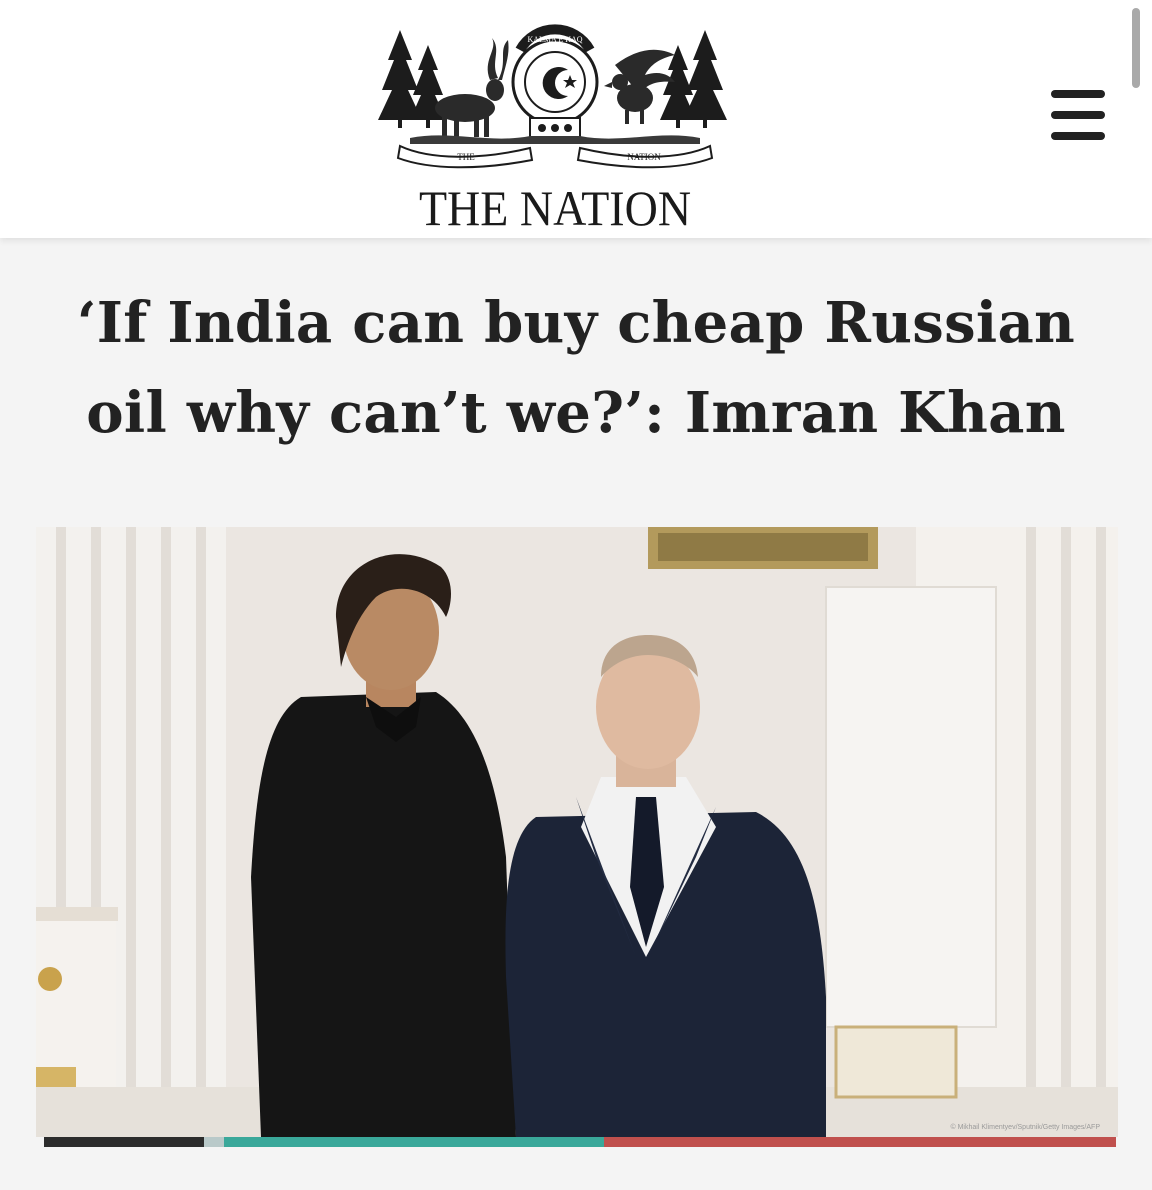 The width and height of the screenshot is (1152, 1190). Describe the element at coordinates (214, 1142) in the screenshot. I see `strip-segment-light` at that location.